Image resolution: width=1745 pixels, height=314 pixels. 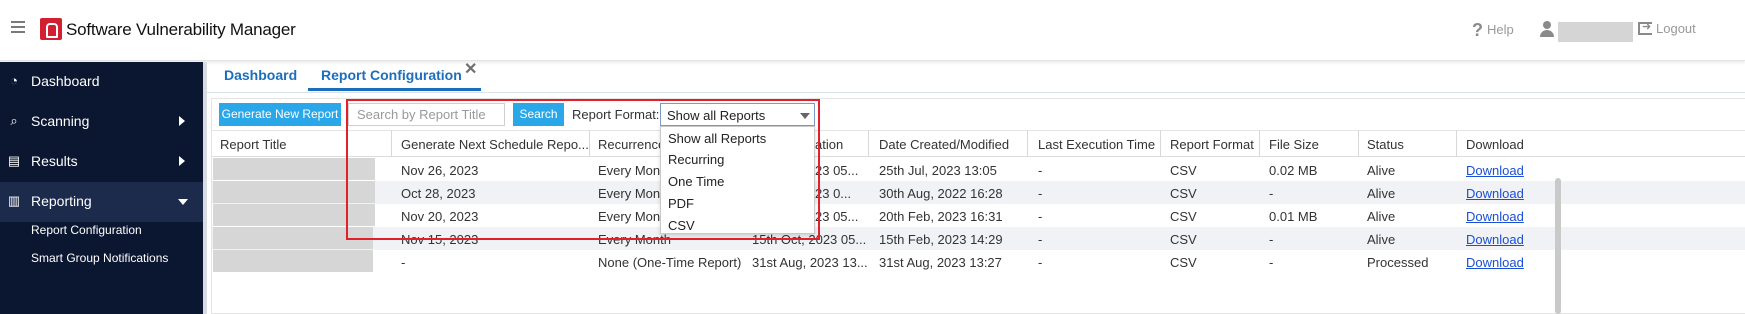 What do you see at coordinates (403, 262) in the screenshot?
I see `next-schedule-cell: -` at bounding box center [403, 262].